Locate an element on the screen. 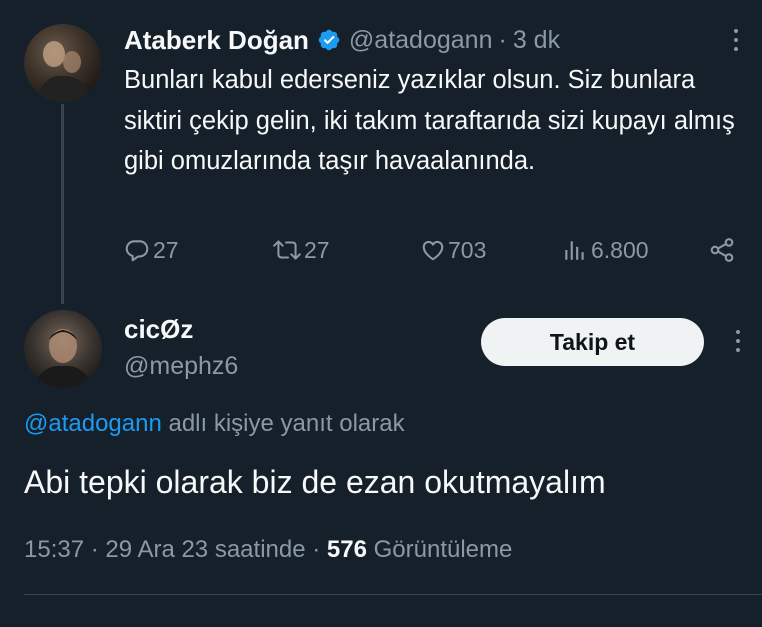  views-icon is located at coordinates (574, 250).